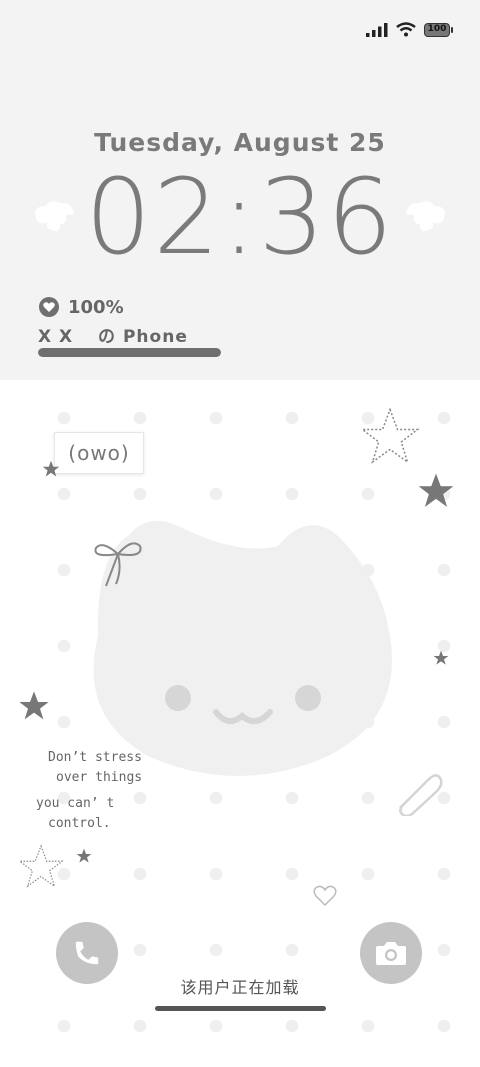  Describe the element at coordinates (240, 1008) in the screenshot. I see `home-indicator` at that location.